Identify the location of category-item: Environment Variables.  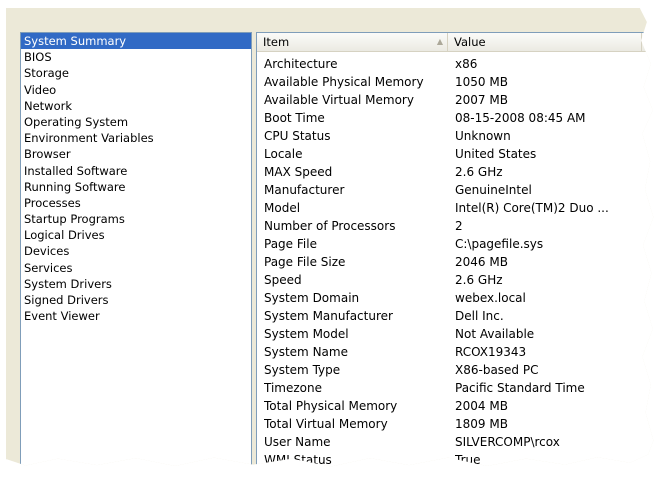
(136, 138).